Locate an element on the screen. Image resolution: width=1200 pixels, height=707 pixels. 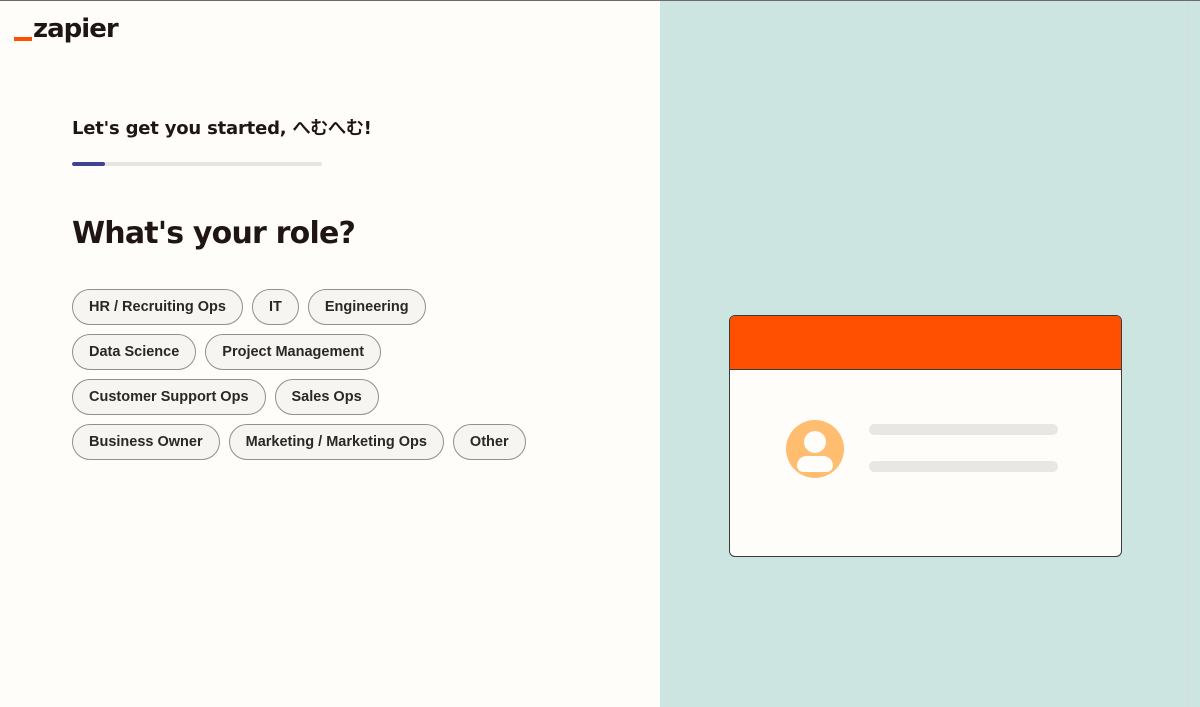
role-option-customer-support-ops: Customer Support Ops is located at coordinates (169, 397).